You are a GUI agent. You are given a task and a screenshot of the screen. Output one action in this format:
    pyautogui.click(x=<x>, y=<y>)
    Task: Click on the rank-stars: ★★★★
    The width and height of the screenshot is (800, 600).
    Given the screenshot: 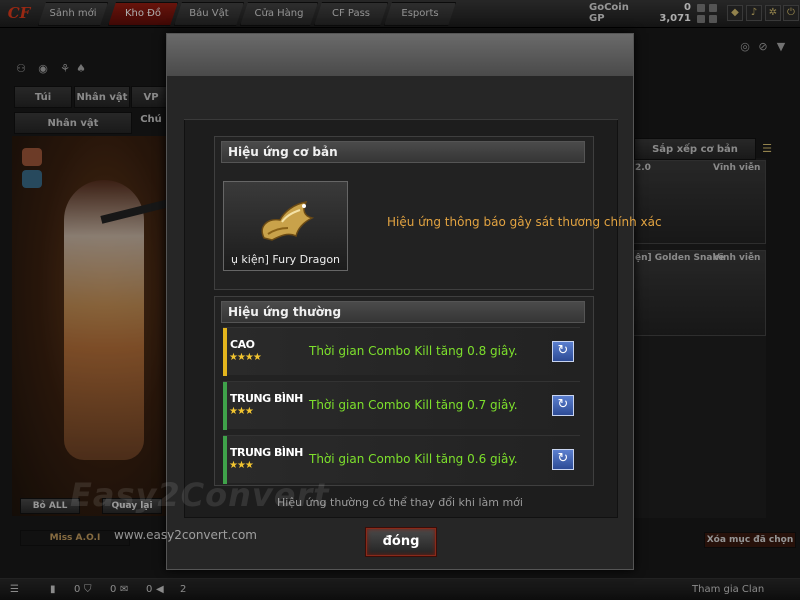 What is the action you would take?
    pyautogui.click(x=245, y=357)
    